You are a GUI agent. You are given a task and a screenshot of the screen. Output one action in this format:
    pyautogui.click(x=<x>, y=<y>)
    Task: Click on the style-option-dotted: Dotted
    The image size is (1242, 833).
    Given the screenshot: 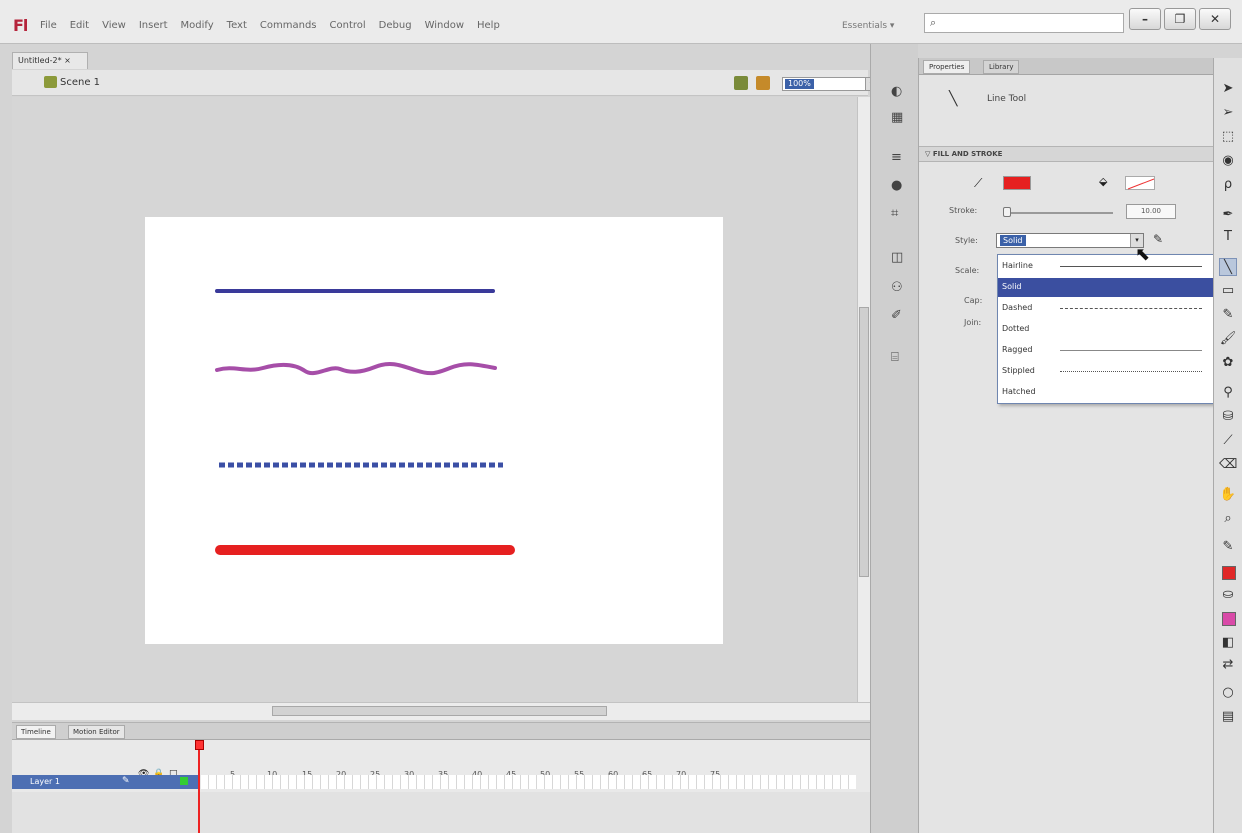 What is the action you would take?
    pyautogui.click(x=1106, y=329)
    